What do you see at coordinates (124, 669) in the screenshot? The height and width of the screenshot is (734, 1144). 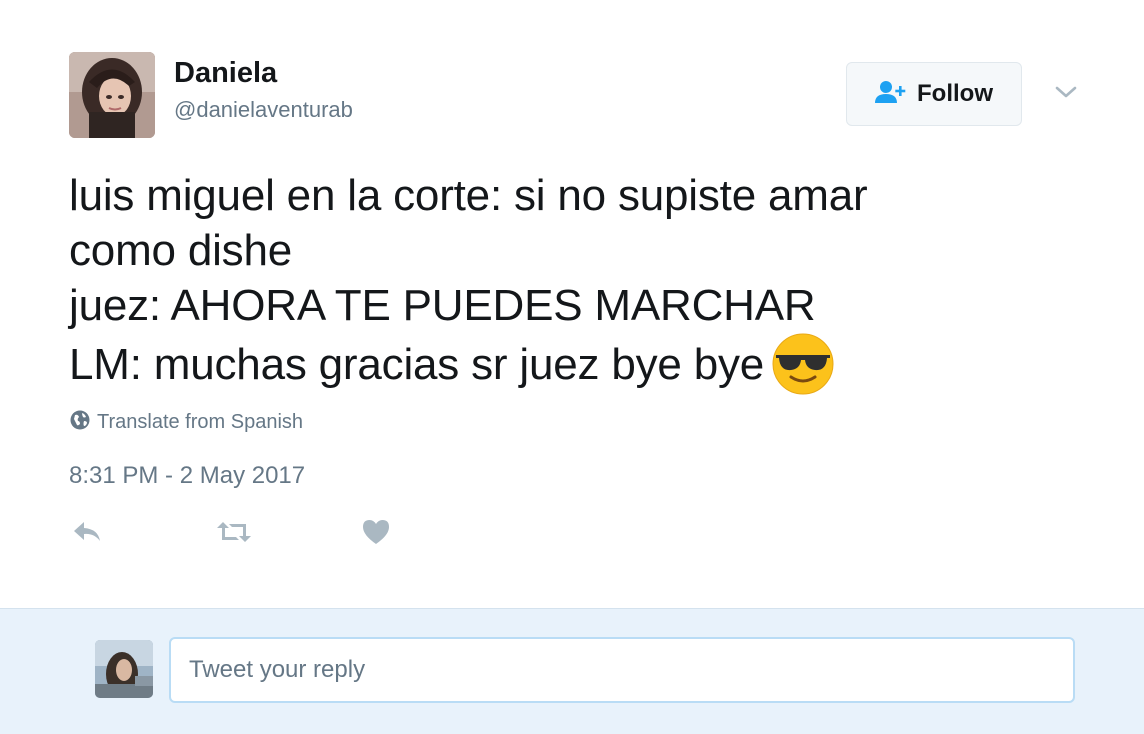 I see `current-user-avatar` at bounding box center [124, 669].